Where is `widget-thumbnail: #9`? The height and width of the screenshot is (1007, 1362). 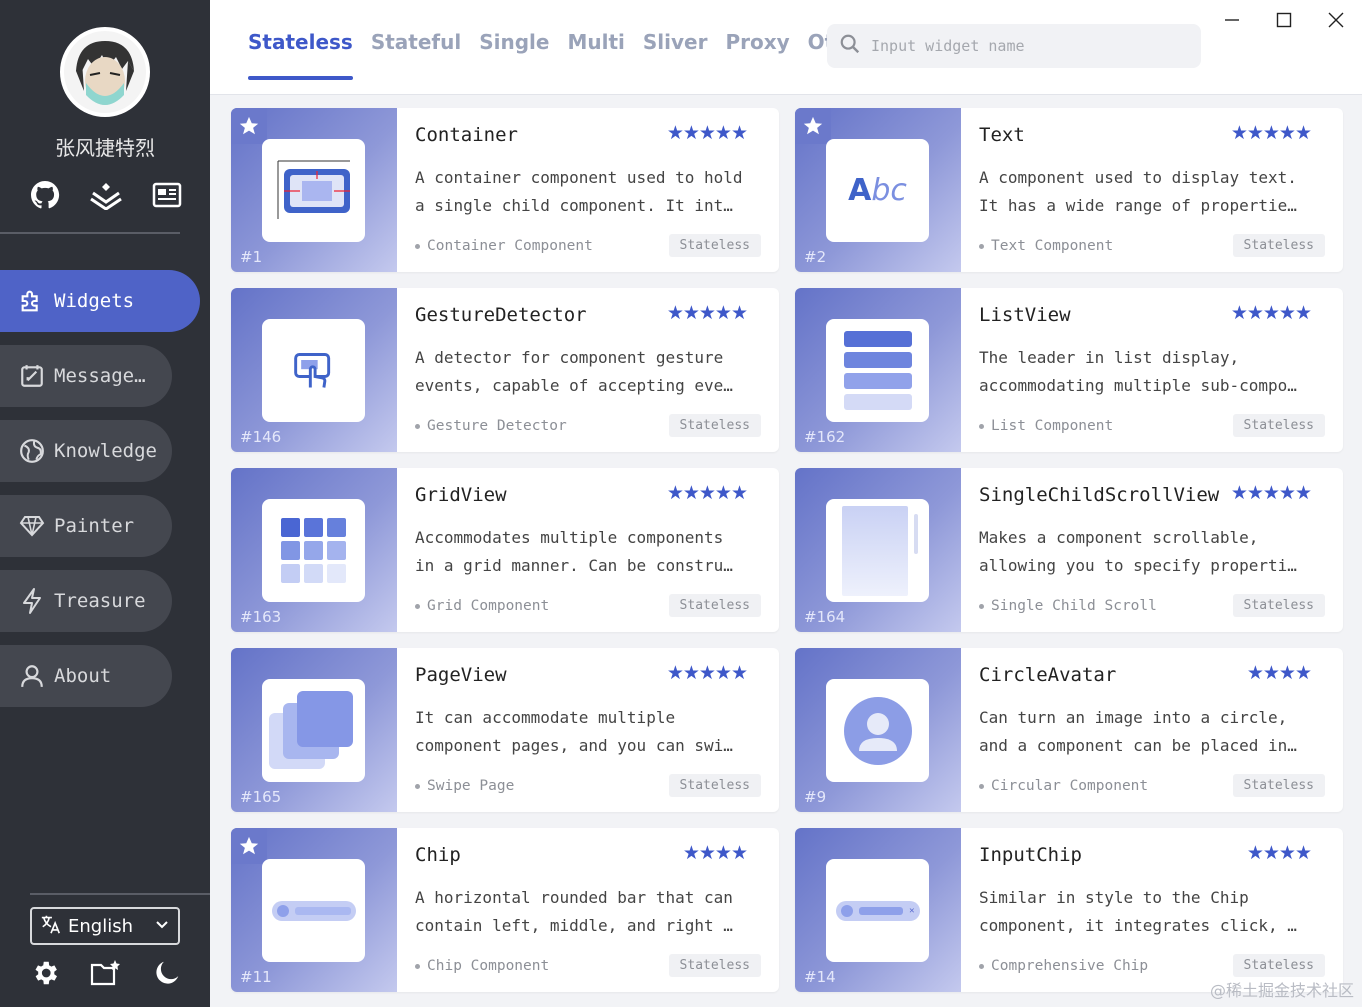 widget-thumbnail: #9 is located at coordinates (878, 730).